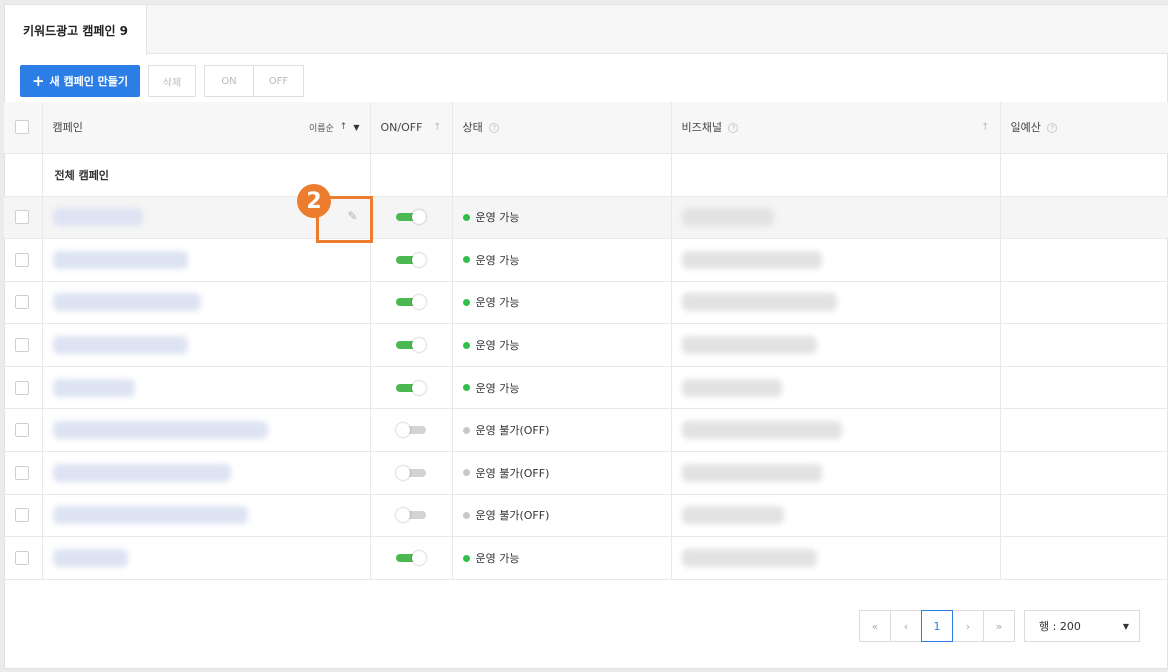  What do you see at coordinates (314, 201) in the screenshot?
I see `step-number-badge: 2` at bounding box center [314, 201].